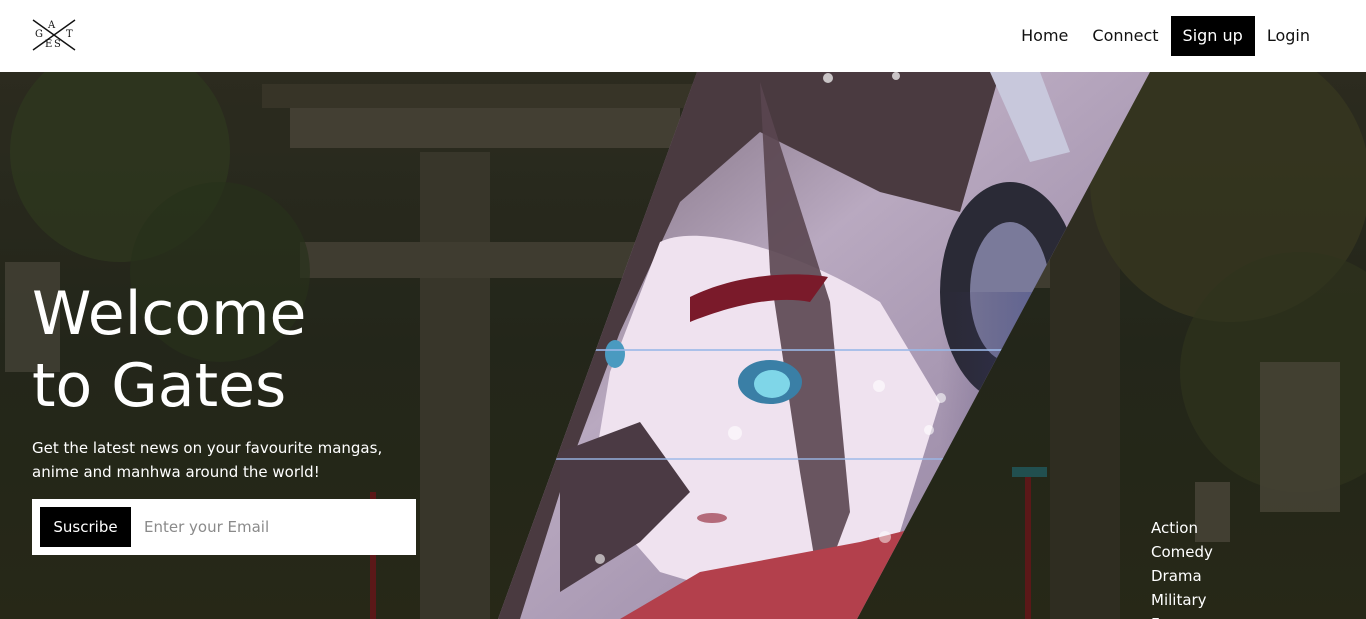  Describe the element at coordinates (57, 44) in the screenshot. I see `logo-letter-s: S` at that location.